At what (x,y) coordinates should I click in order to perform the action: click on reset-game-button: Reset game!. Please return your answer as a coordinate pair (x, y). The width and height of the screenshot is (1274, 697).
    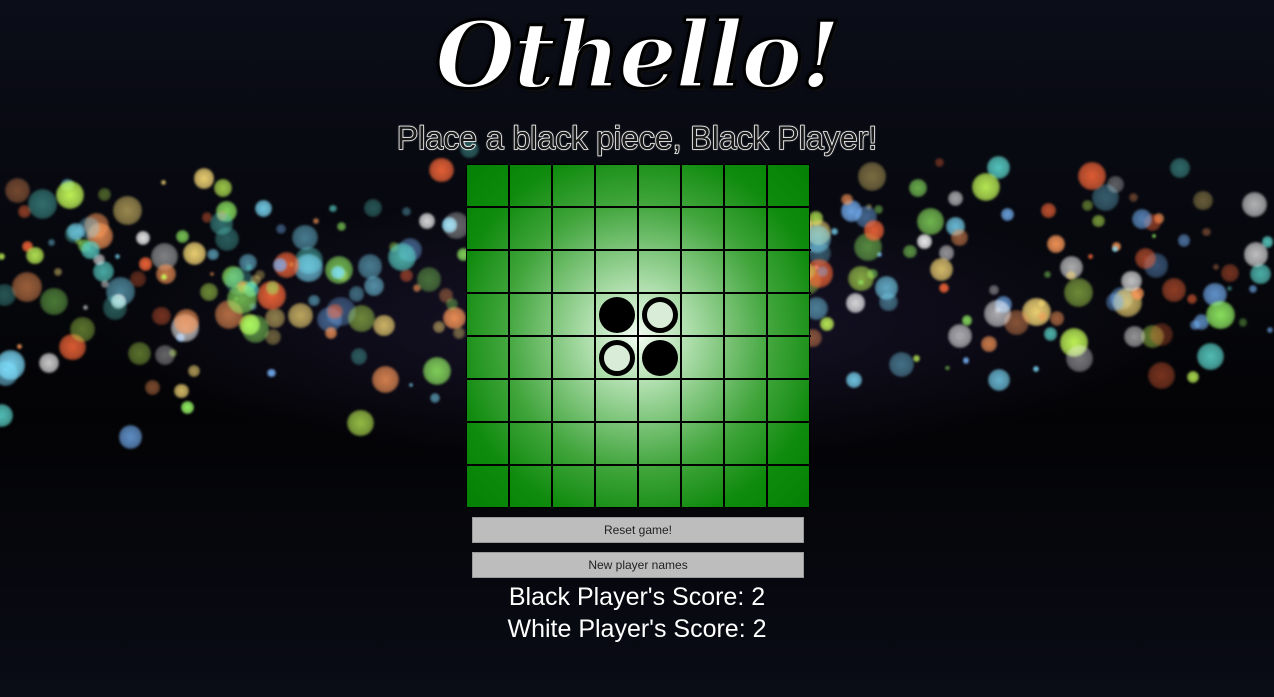
    Looking at the image, I should click on (638, 530).